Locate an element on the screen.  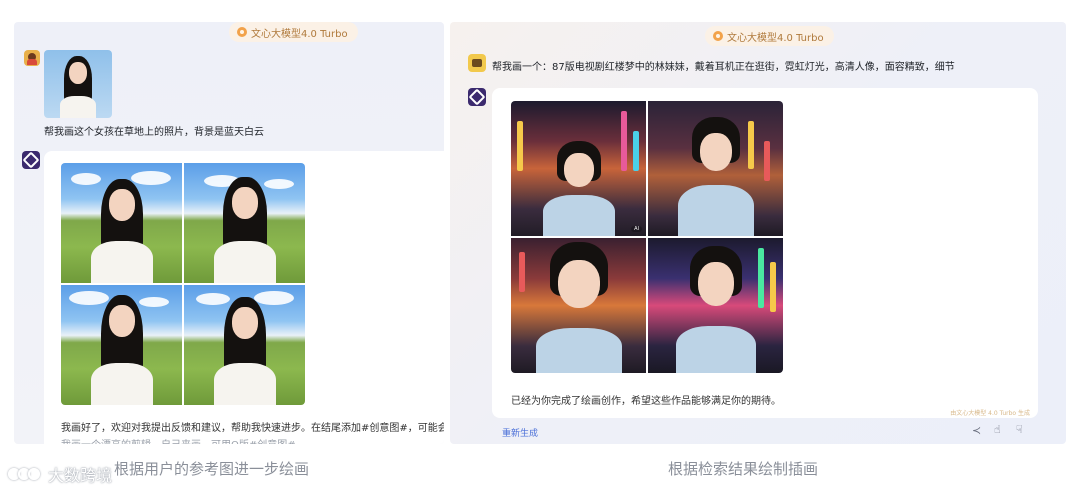
generated-by-note: 由文心大模型 4.0 Turbo 生成 is located at coordinates (990, 413).